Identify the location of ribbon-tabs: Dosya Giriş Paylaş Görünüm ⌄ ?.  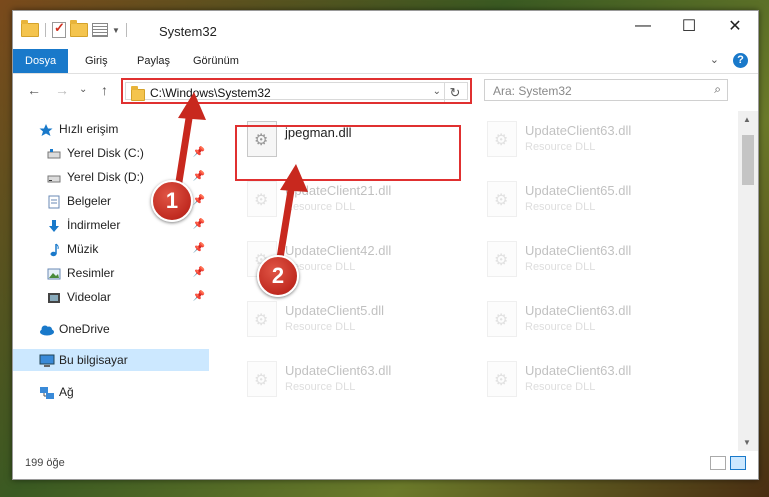
(385, 61).